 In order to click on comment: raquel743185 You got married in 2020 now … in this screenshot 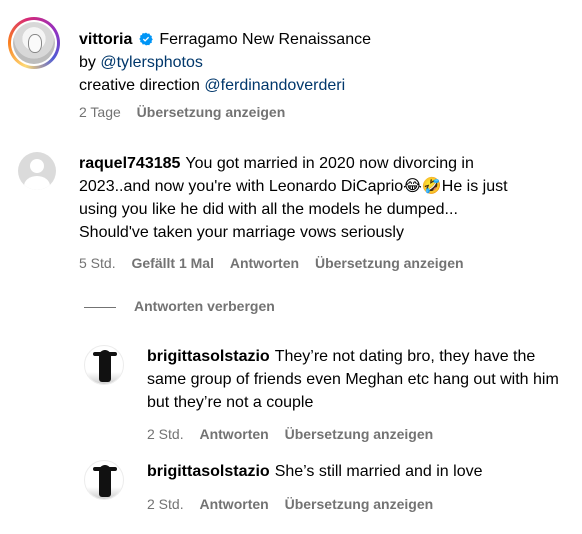, I will do `click(299, 198)`.